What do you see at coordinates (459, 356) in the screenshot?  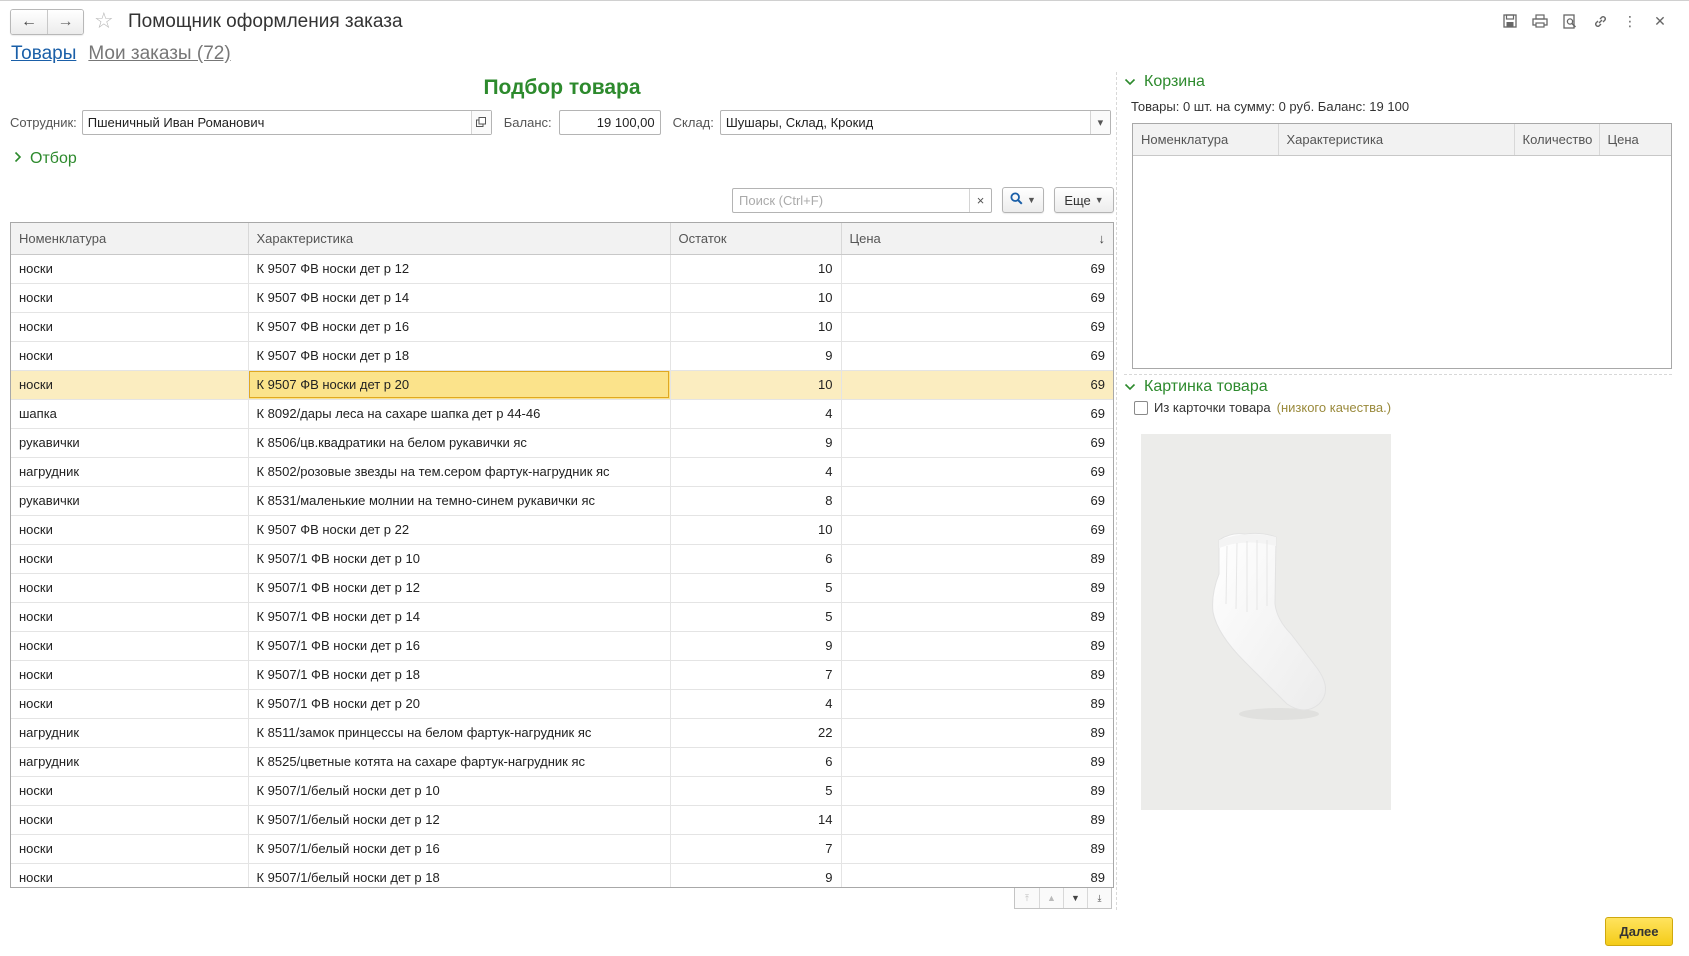 I see `cell-characteristic: К 9507 ФВ носки дет р 18` at bounding box center [459, 356].